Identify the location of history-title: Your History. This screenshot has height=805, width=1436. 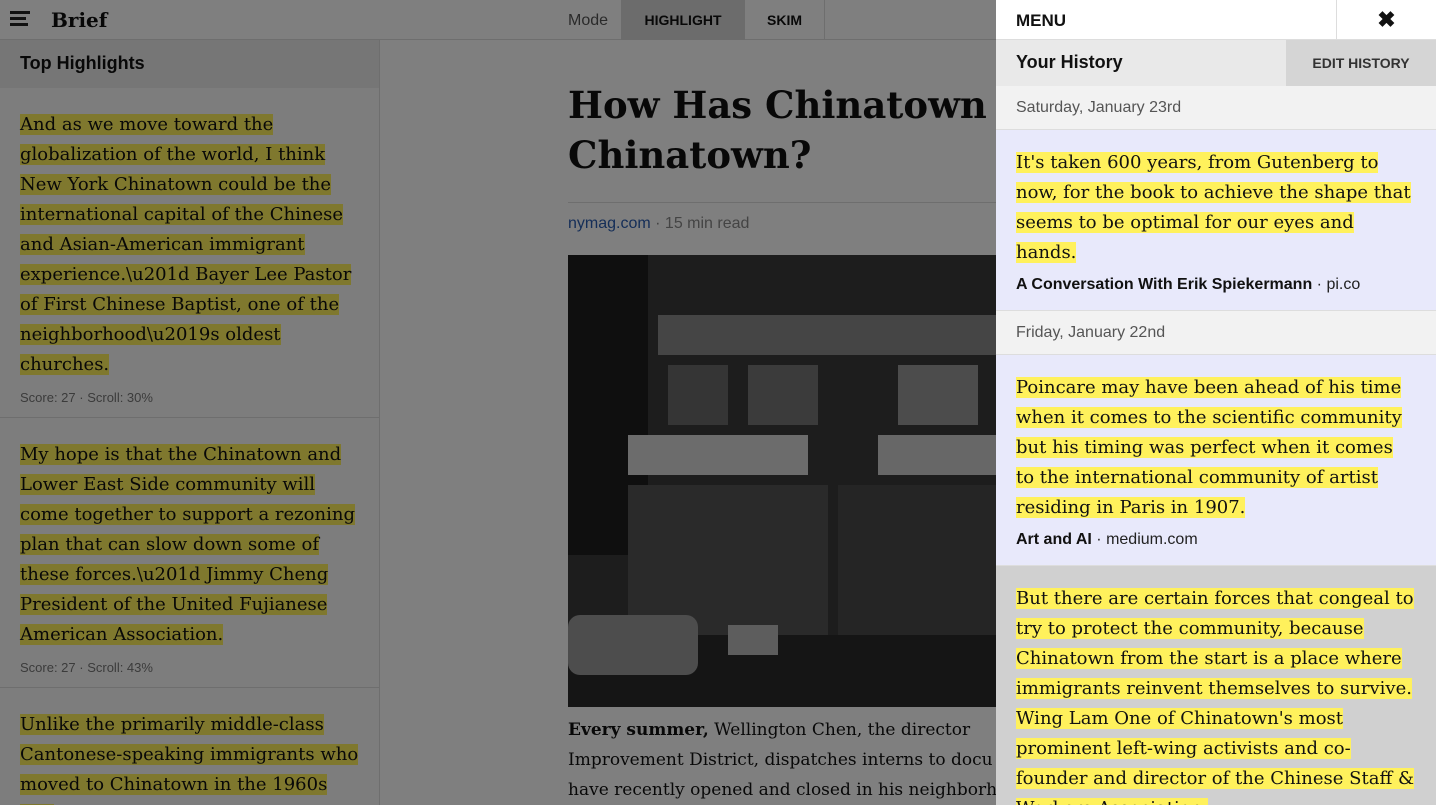
(1069, 62).